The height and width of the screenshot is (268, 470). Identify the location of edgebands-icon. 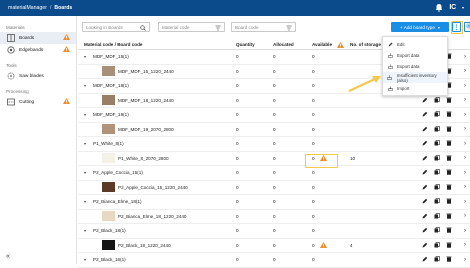
(10, 50).